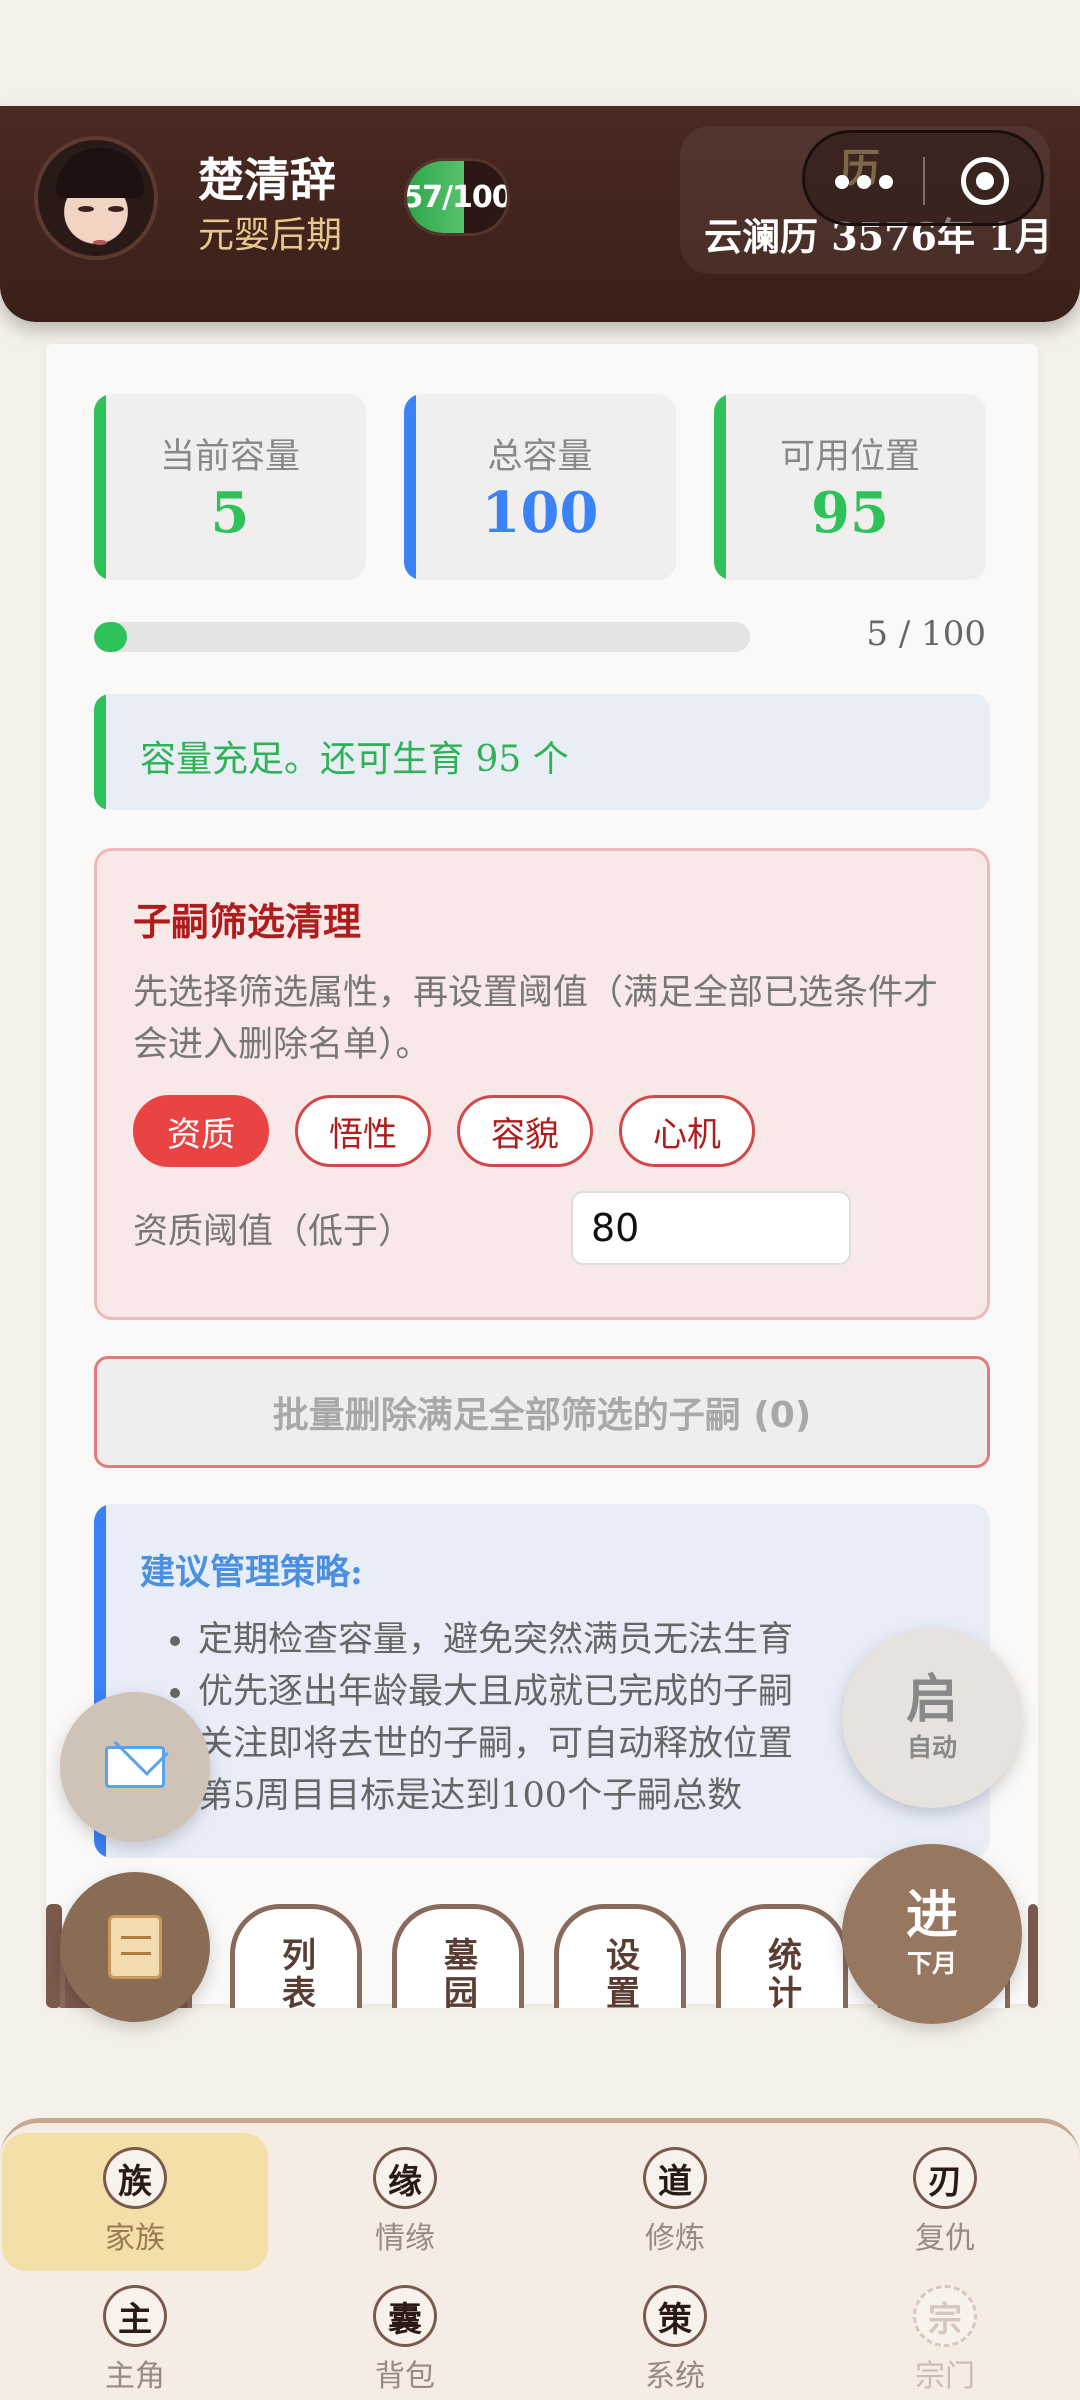  Describe the element at coordinates (481, 1744) in the screenshot. I see `tip-item: 关注即将去世的子嗣，可自动释放位置` at that location.